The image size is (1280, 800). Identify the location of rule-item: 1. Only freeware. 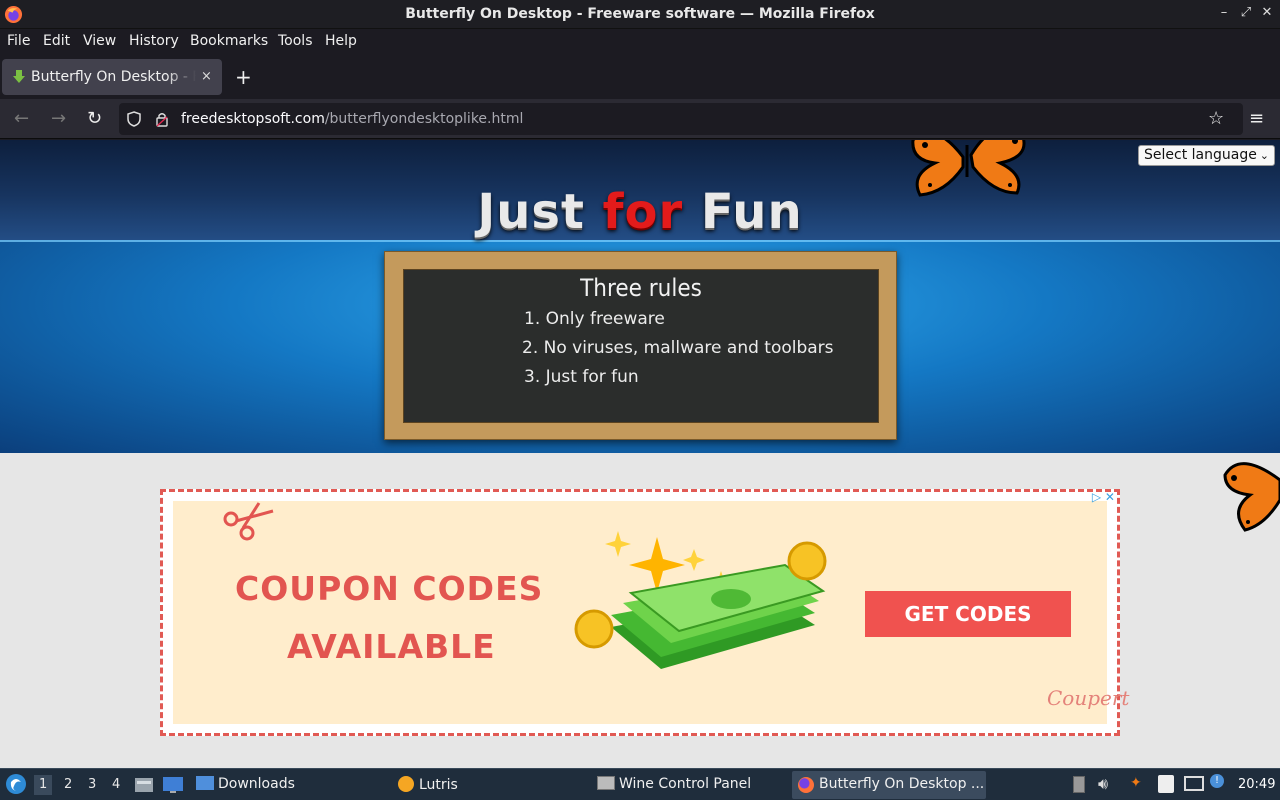
(594, 319).